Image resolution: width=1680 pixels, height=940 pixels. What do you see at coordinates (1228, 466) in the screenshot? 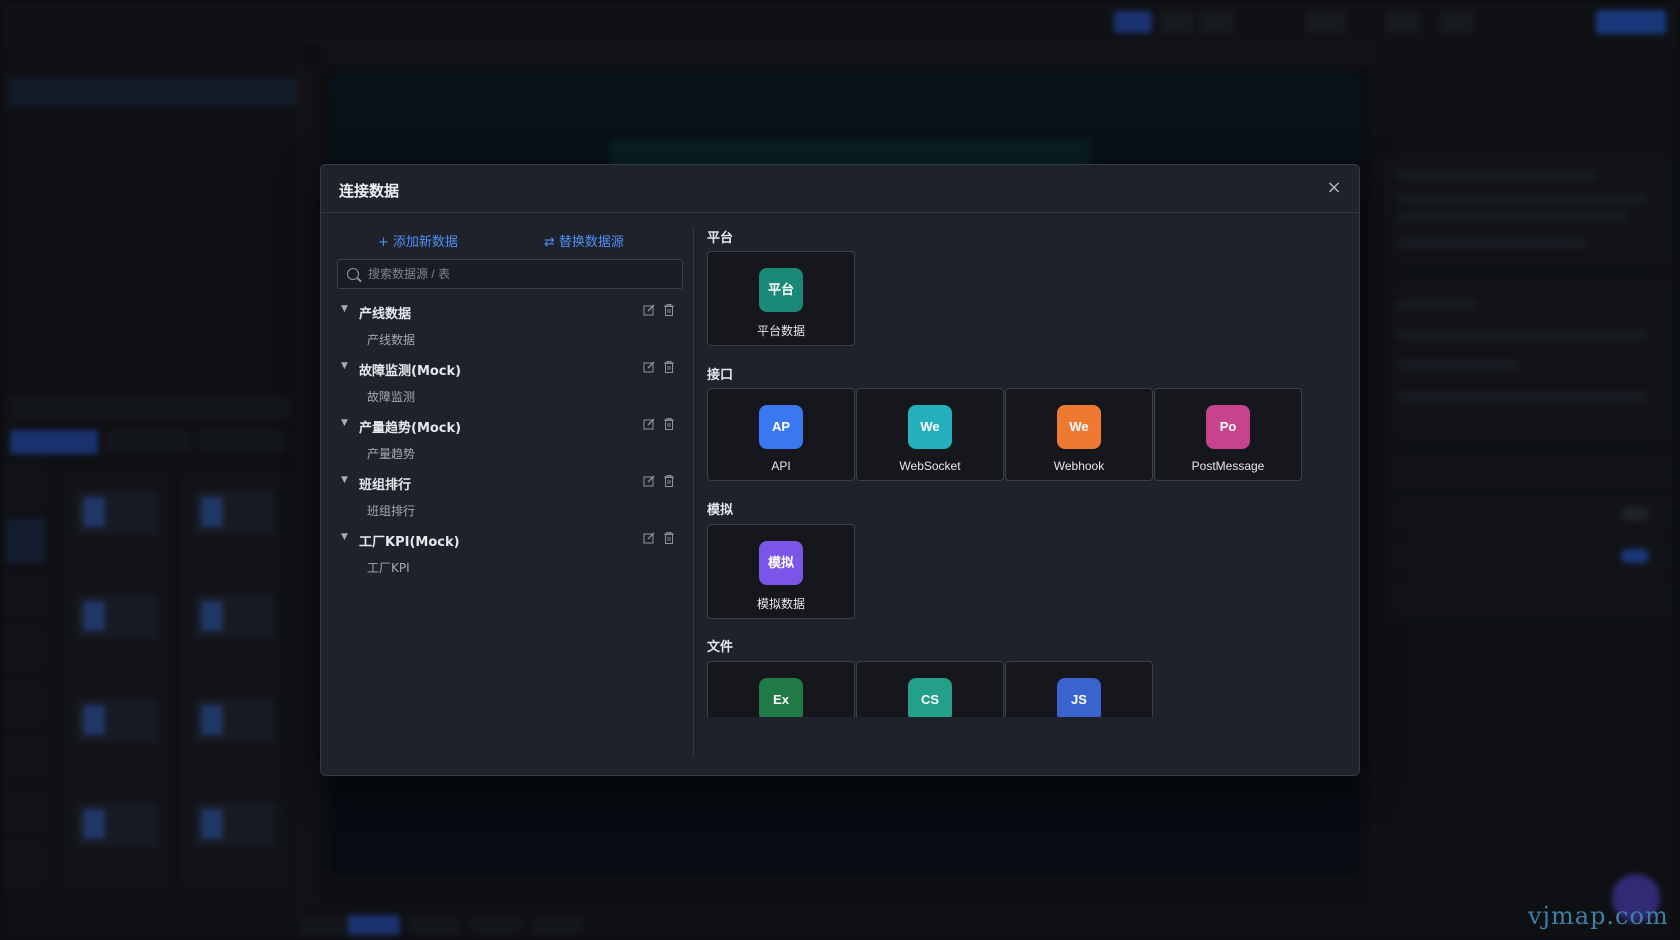
I see `source-card-label: PostMessage` at bounding box center [1228, 466].